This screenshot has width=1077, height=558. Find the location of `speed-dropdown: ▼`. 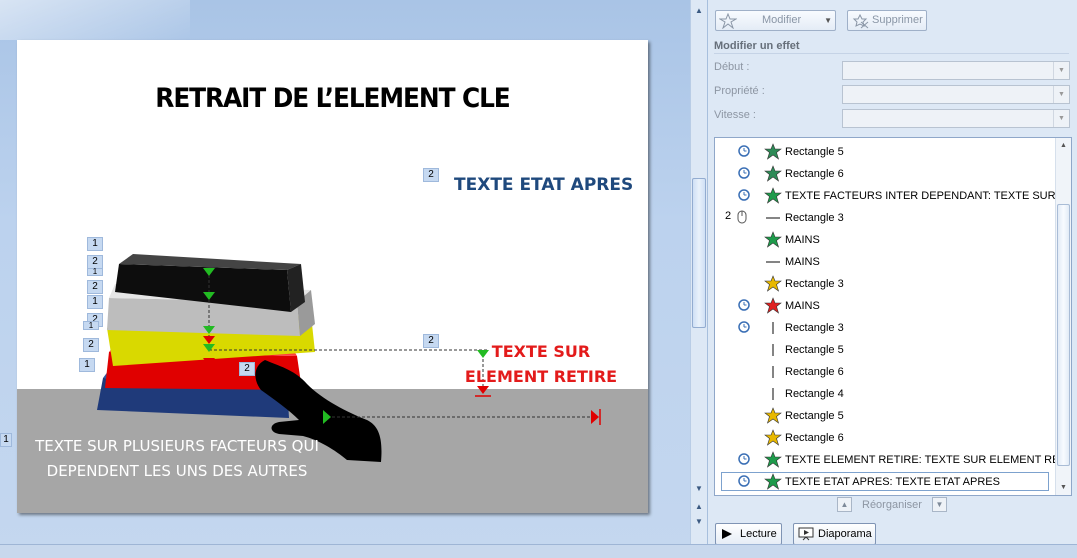

speed-dropdown: ▼ is located at coordinates (956, 118).